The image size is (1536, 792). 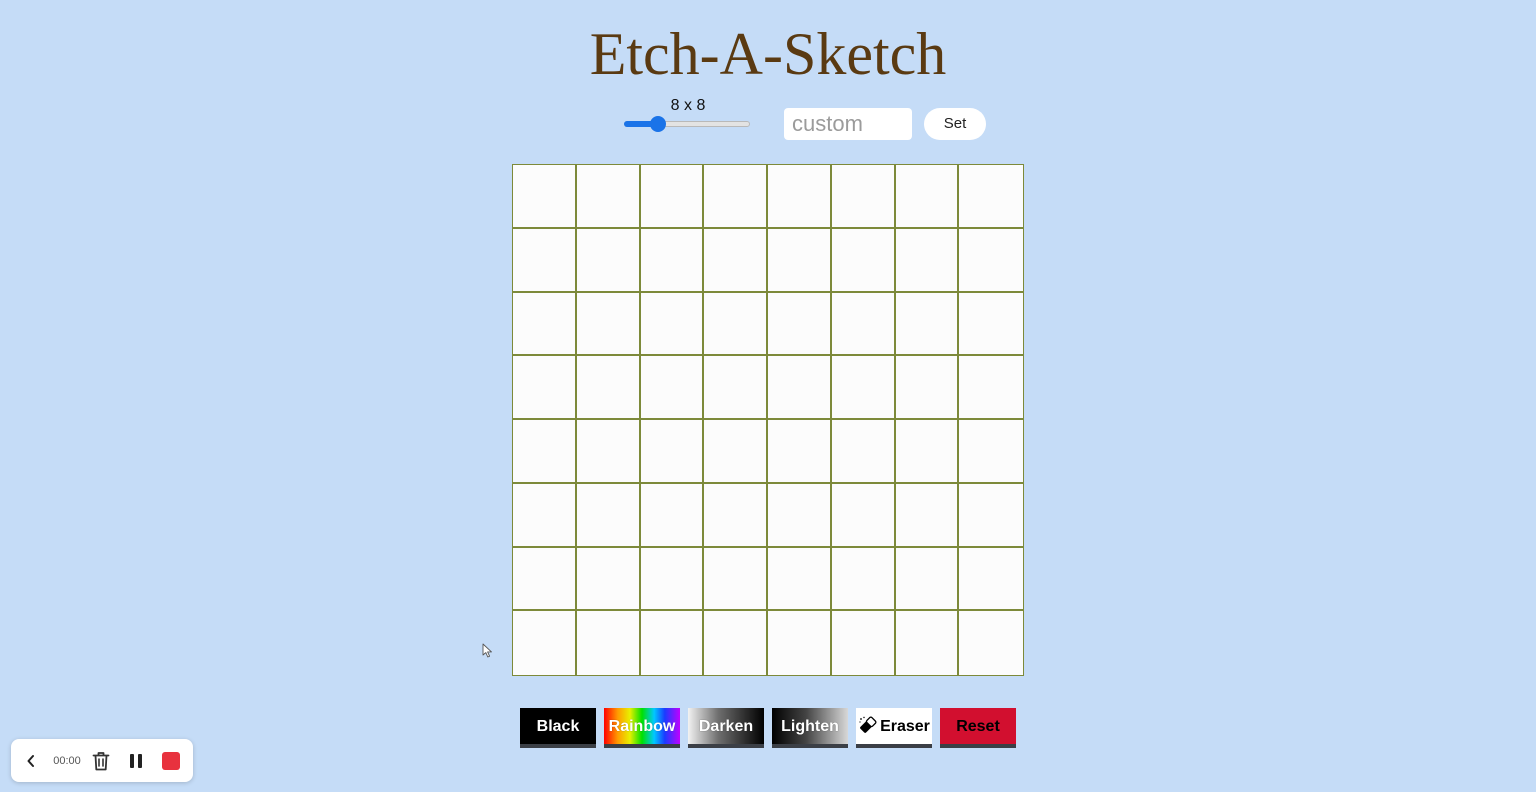 What do you see at coordinates (487, 650) in the screenshot?
I see `mouse-pointer-icon` at bounding box center [487, 650].